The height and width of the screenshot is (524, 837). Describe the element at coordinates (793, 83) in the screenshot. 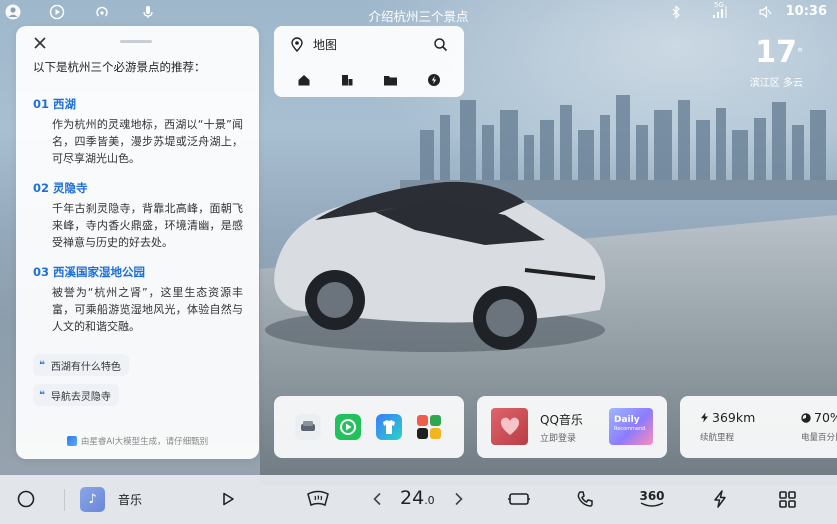

I see `weather-condition: 多云` at that location.